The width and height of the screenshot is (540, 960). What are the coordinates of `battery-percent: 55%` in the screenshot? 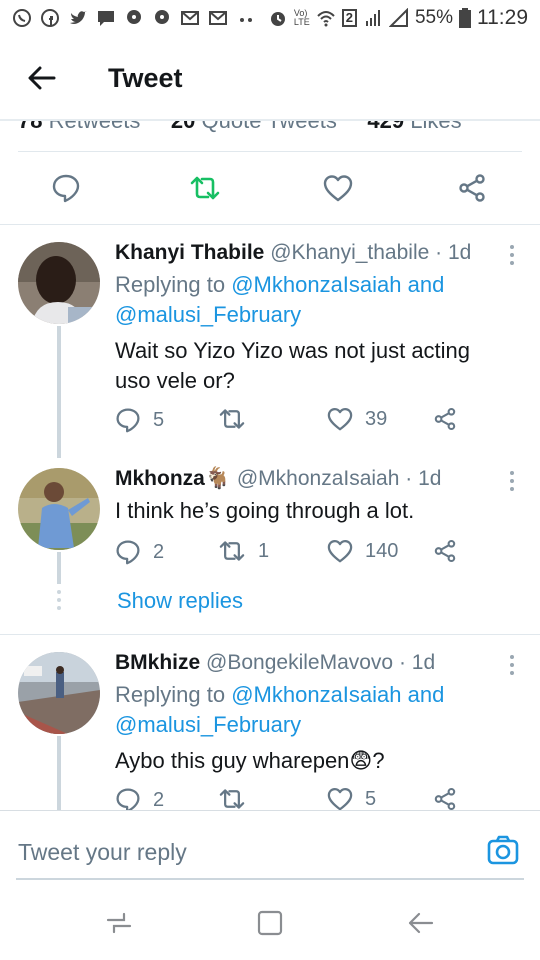 It's located at (433, 17).